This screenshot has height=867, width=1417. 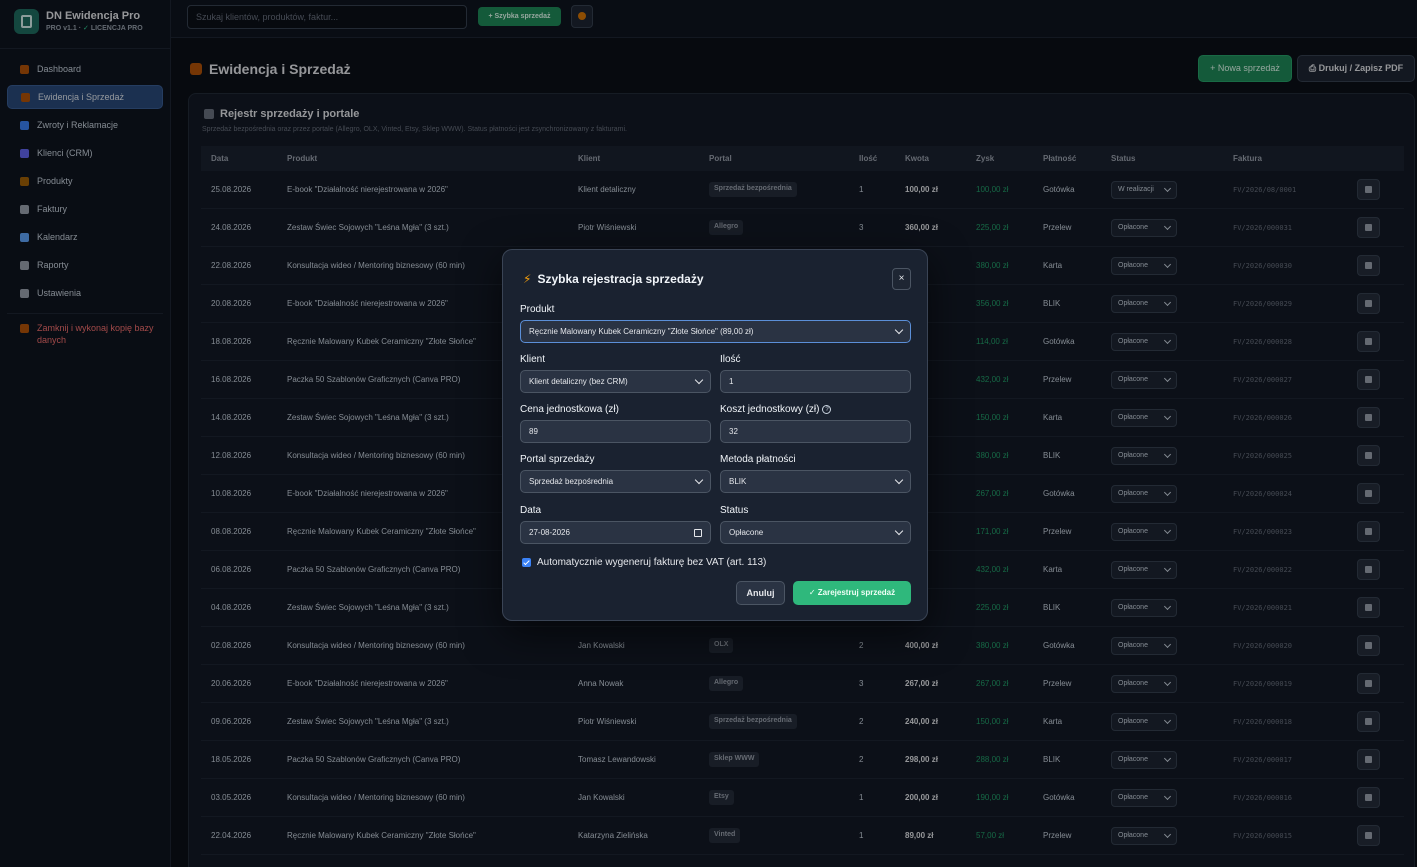 What do you see at coordinates (533, 359) in the screenshot?
I see `client-label: Klient` at bounding box center [533, 359].